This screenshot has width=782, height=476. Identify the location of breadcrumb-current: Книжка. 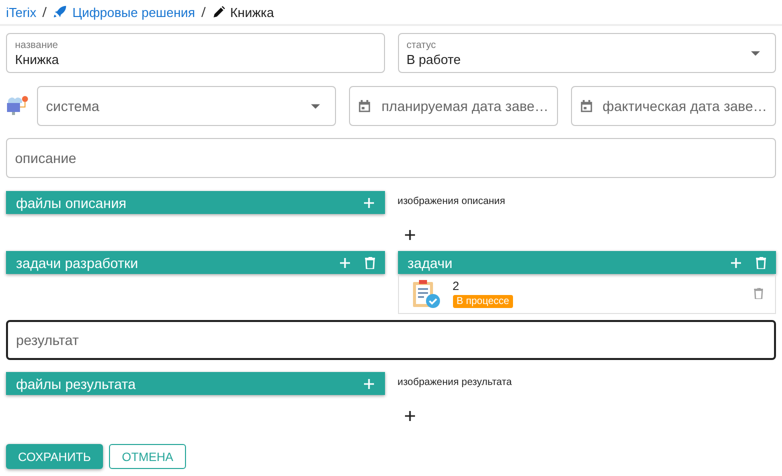
(252, 12).